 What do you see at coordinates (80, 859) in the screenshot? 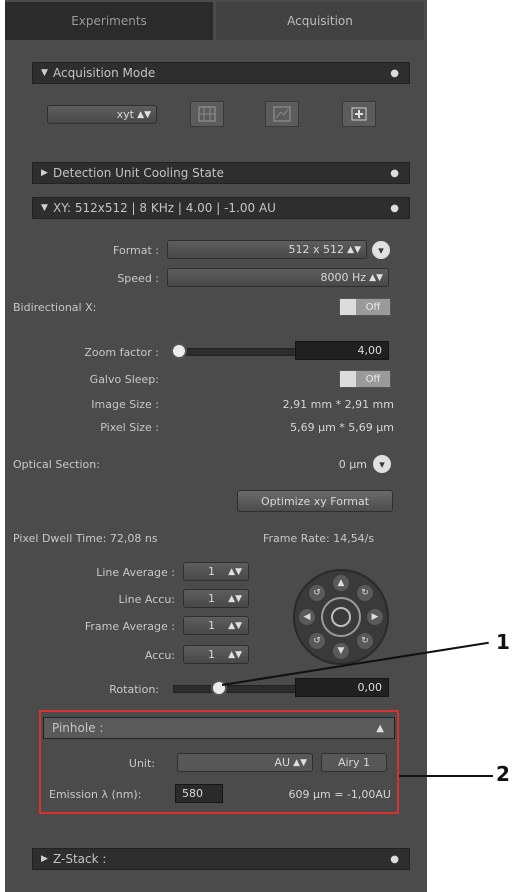
I see `z-stack-title: Z-Stack :` at bounding box center [80, 859].